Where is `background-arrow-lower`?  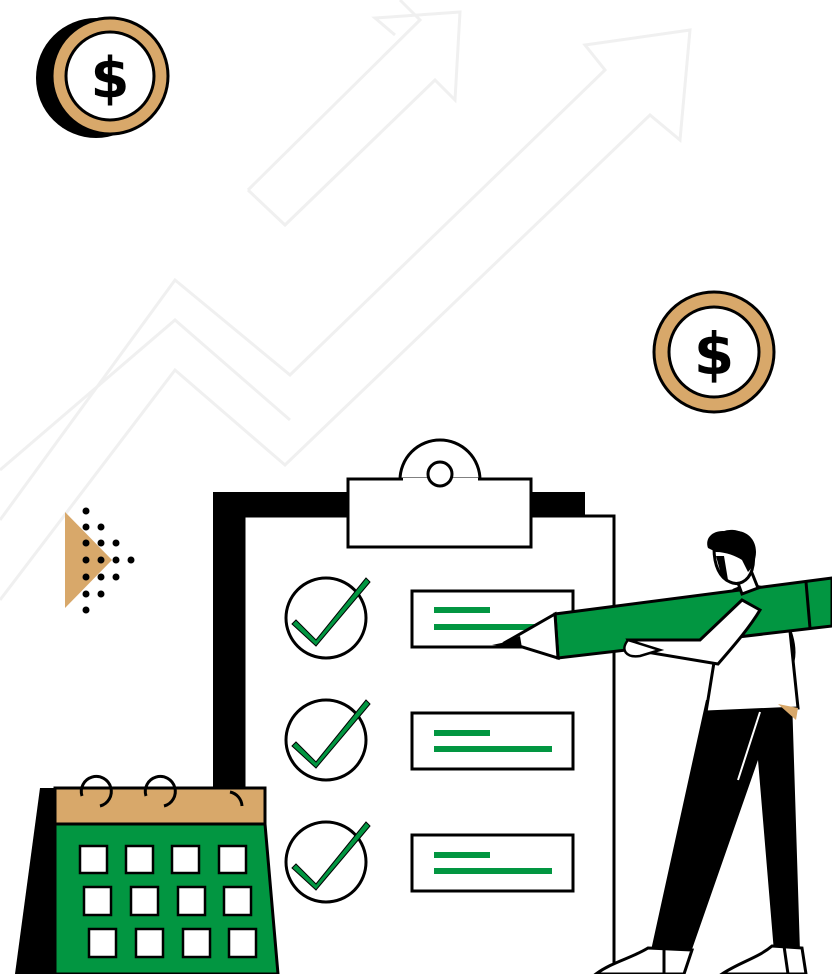 background-arrow-lower is located at coordinates (145, 395).